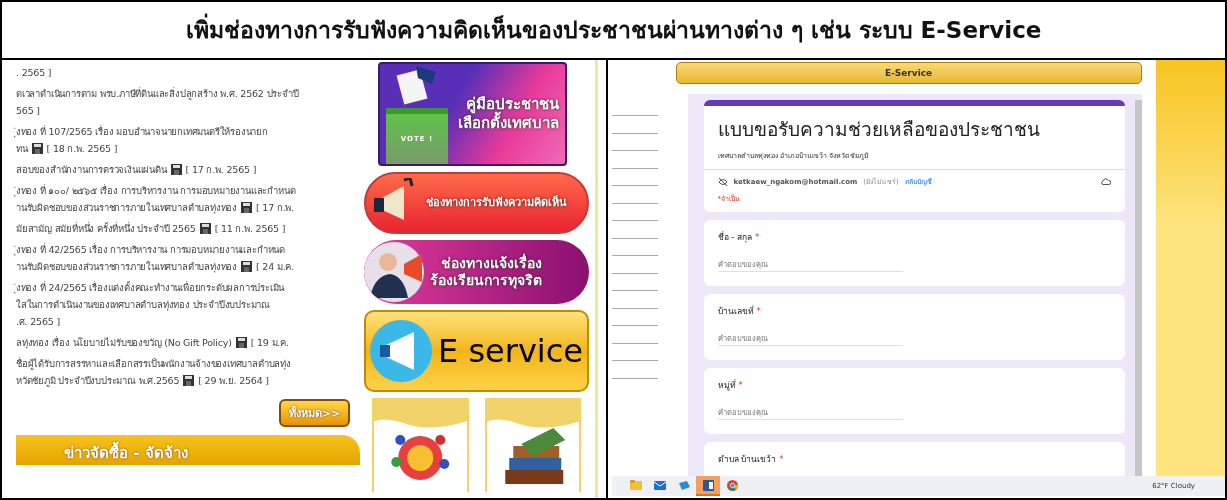 The height and width of the screenshot is (500, 1227). Describe the element at coordinates (153, 363) in the screenshot. I see `news-text: ชื่อผู้ได้รับการสรรหาและเลือกสรรเป็นพนักงานจ้างของเทศบาลตำบลทุ่ง` at that location.